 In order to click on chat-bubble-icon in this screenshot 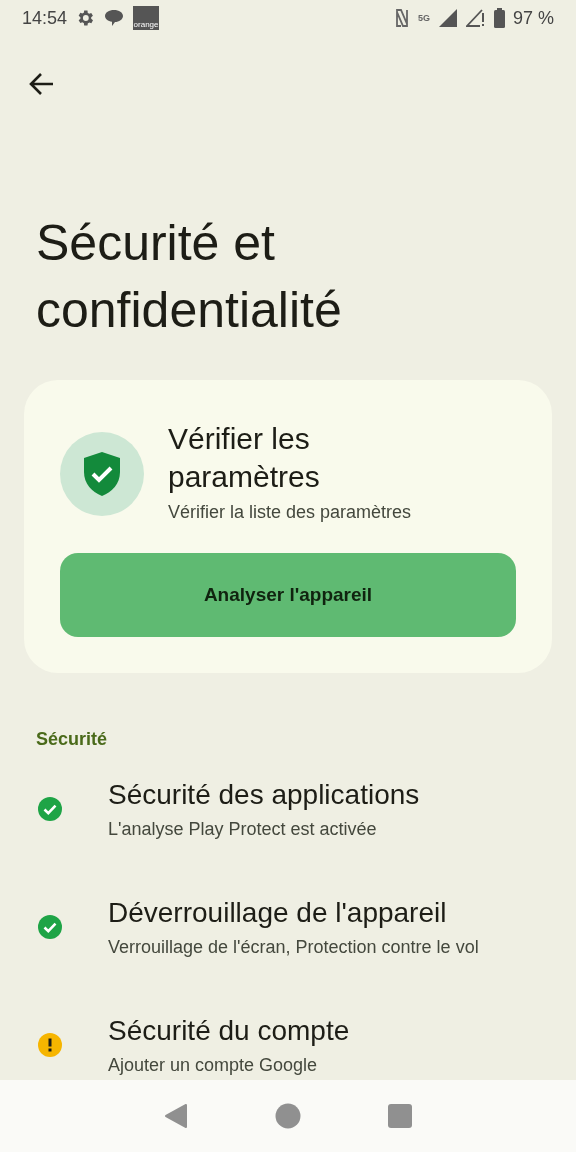, I will do `click(114, 18)`.